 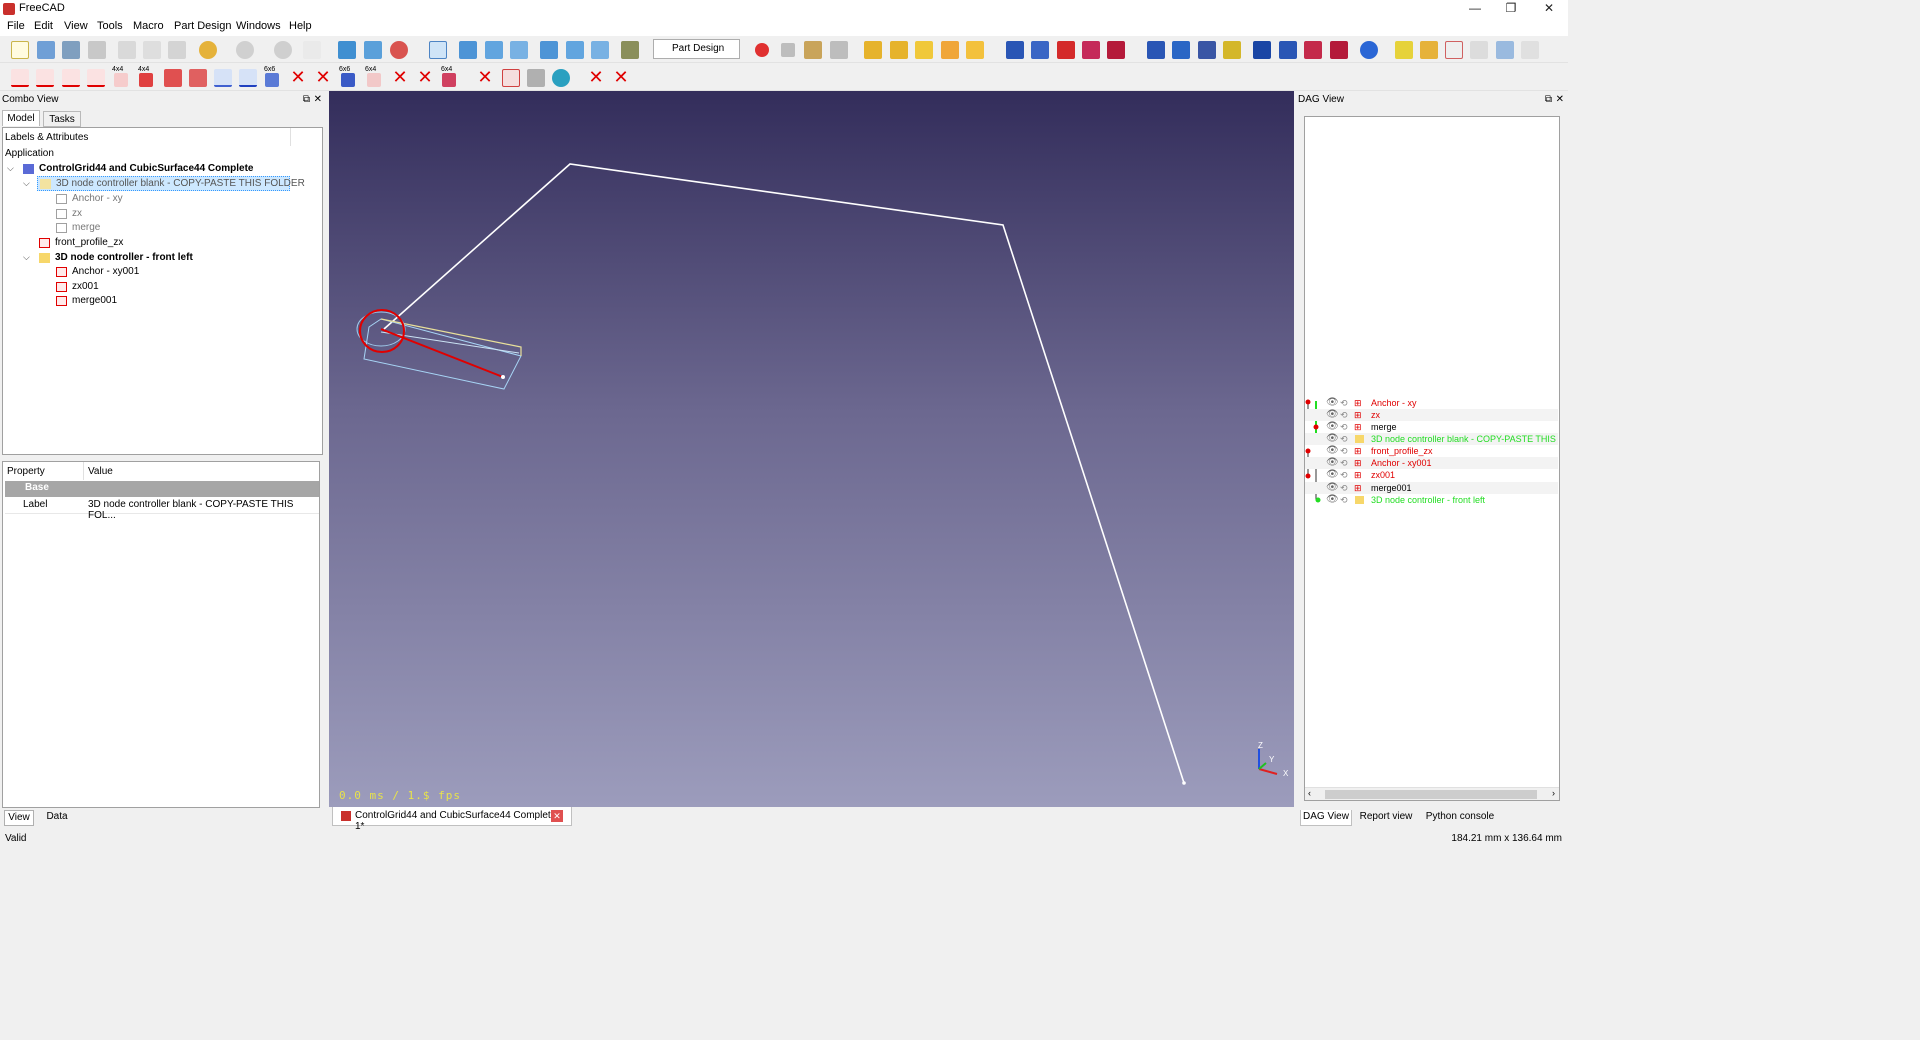 What do you see at coordinates (1015, 50) in the screenshot?
I see `pad-icon` at bounding box center [1015, 50].